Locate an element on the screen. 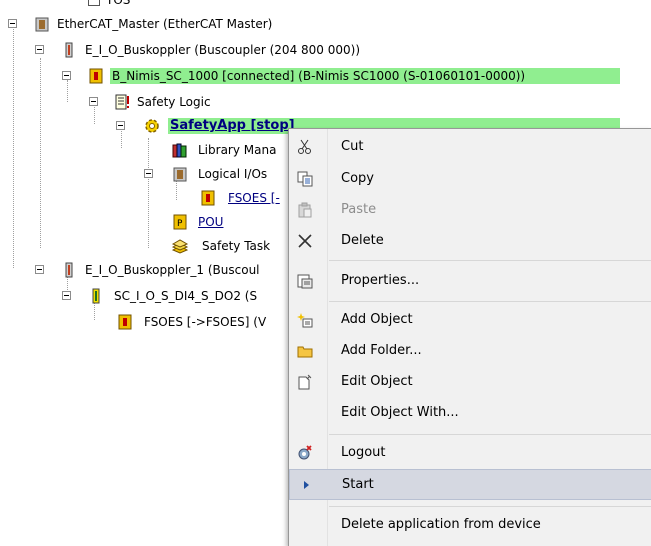 This screenshot has width=651, height=546. tree-row-partial: TOS is located at coordinates (150, 5).